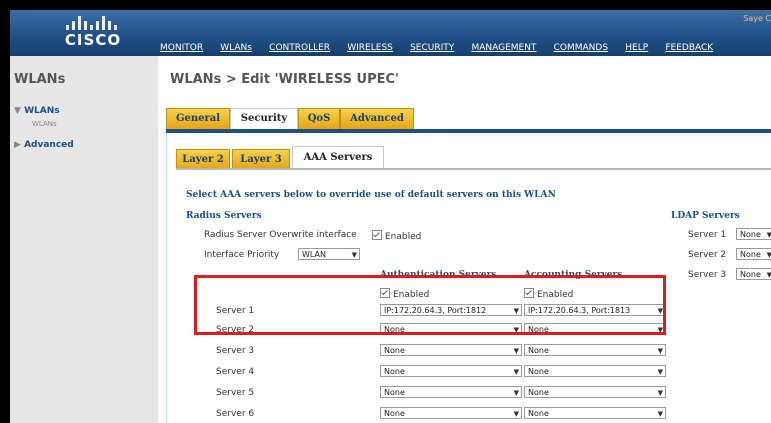 This screenshot has width=771, height=423. I want to click on interface-priority-select: WLAN ▼, so click(329, 254).